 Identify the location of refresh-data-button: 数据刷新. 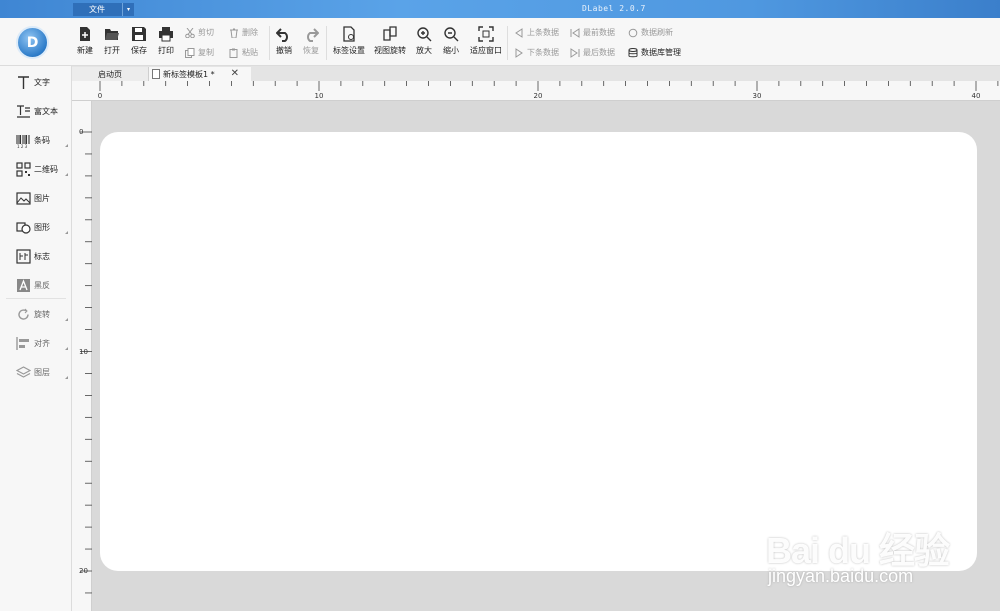
(650, 32).